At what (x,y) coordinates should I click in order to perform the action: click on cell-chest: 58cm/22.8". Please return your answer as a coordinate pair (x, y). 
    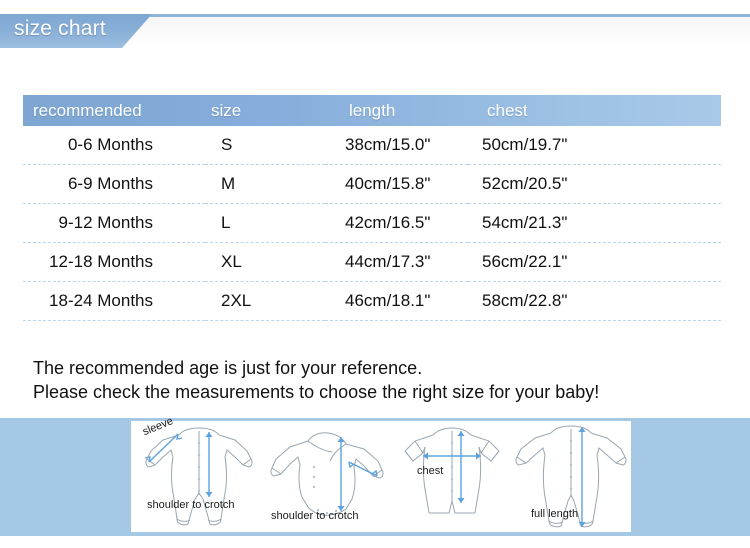
    Looking at the image, I should click on (594, 301).